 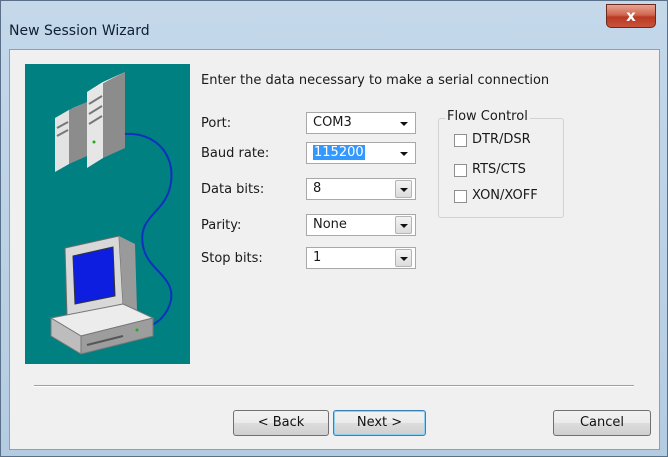 What do you see at coordinates (102, 295) in the screenshot?
I see `computer-icon` at bounding box center [102, 295].